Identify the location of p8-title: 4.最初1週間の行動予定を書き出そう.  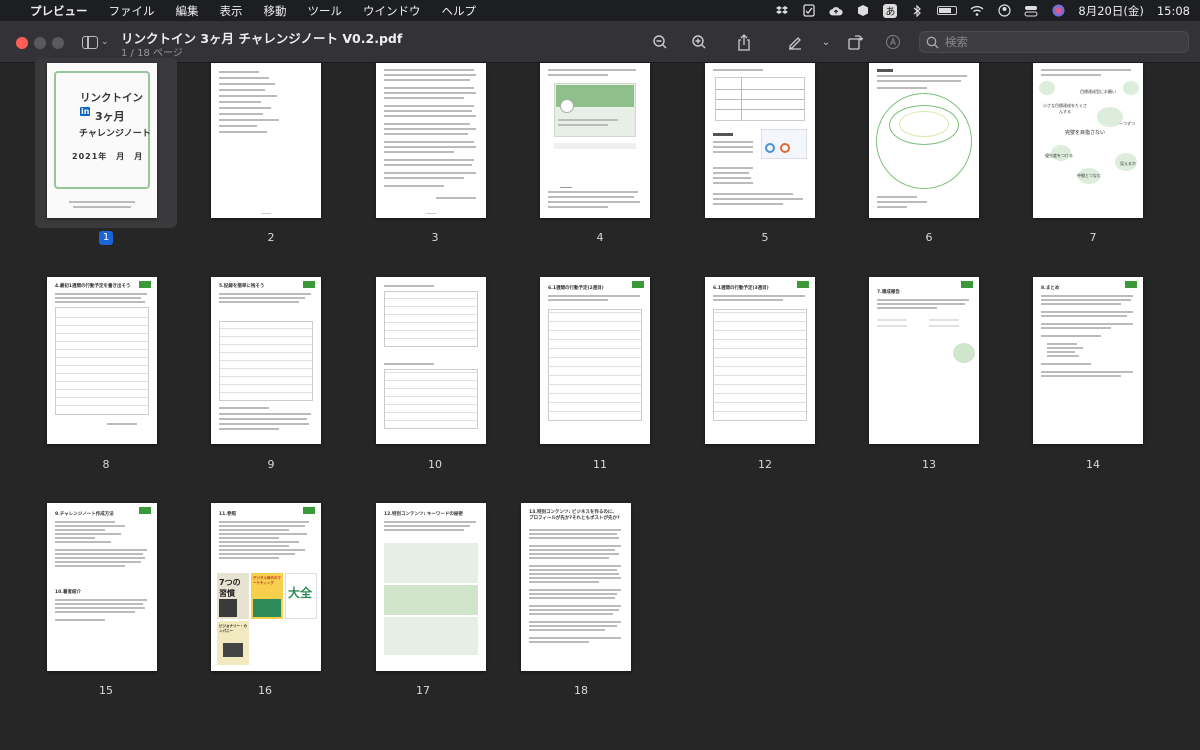
(93, 286).